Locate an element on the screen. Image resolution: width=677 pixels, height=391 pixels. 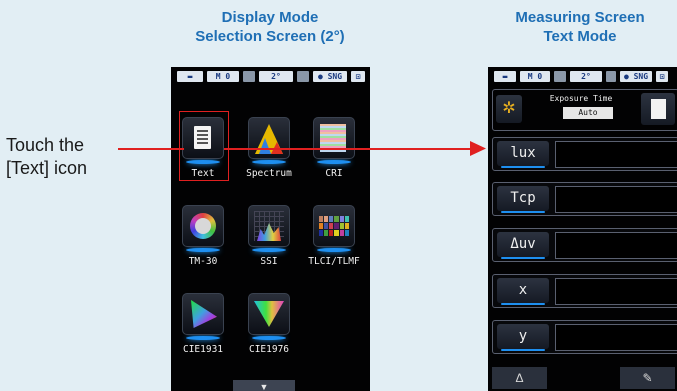
tcp-row: Tcp is located at coordinates (584, 199).